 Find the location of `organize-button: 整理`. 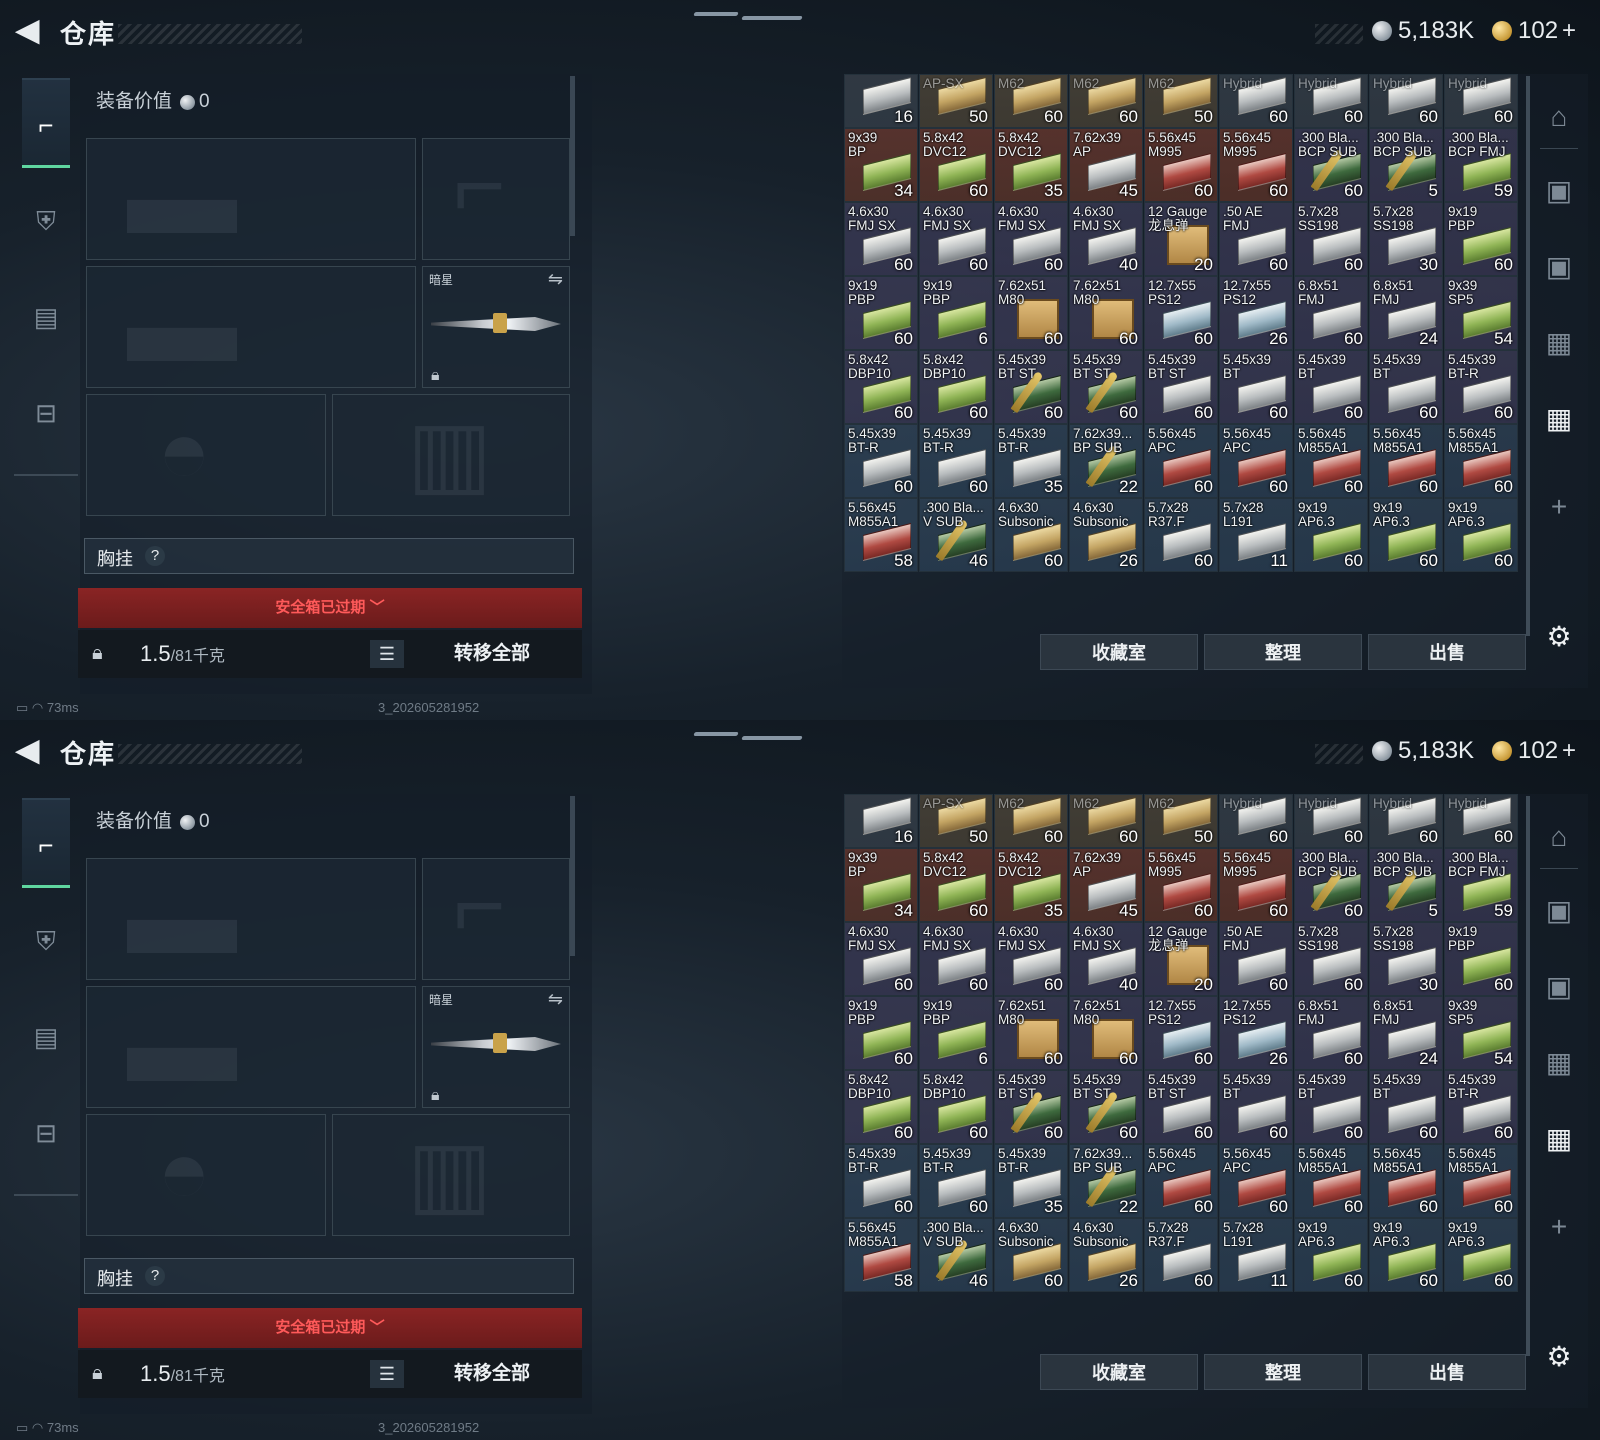

organize-button: 整理 is located at coordinates (1283, 1372).